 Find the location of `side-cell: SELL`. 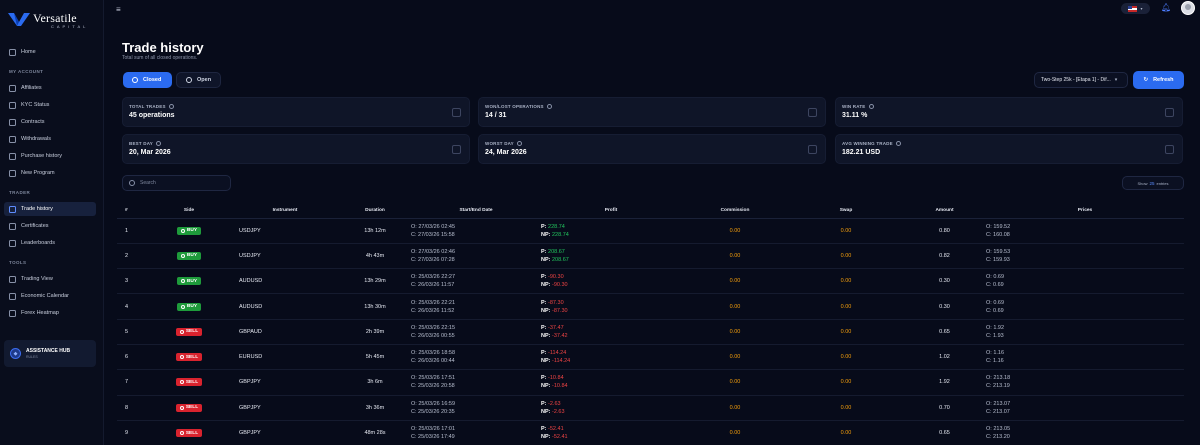

side-cell: SELL is located at coordinates (189, 357).